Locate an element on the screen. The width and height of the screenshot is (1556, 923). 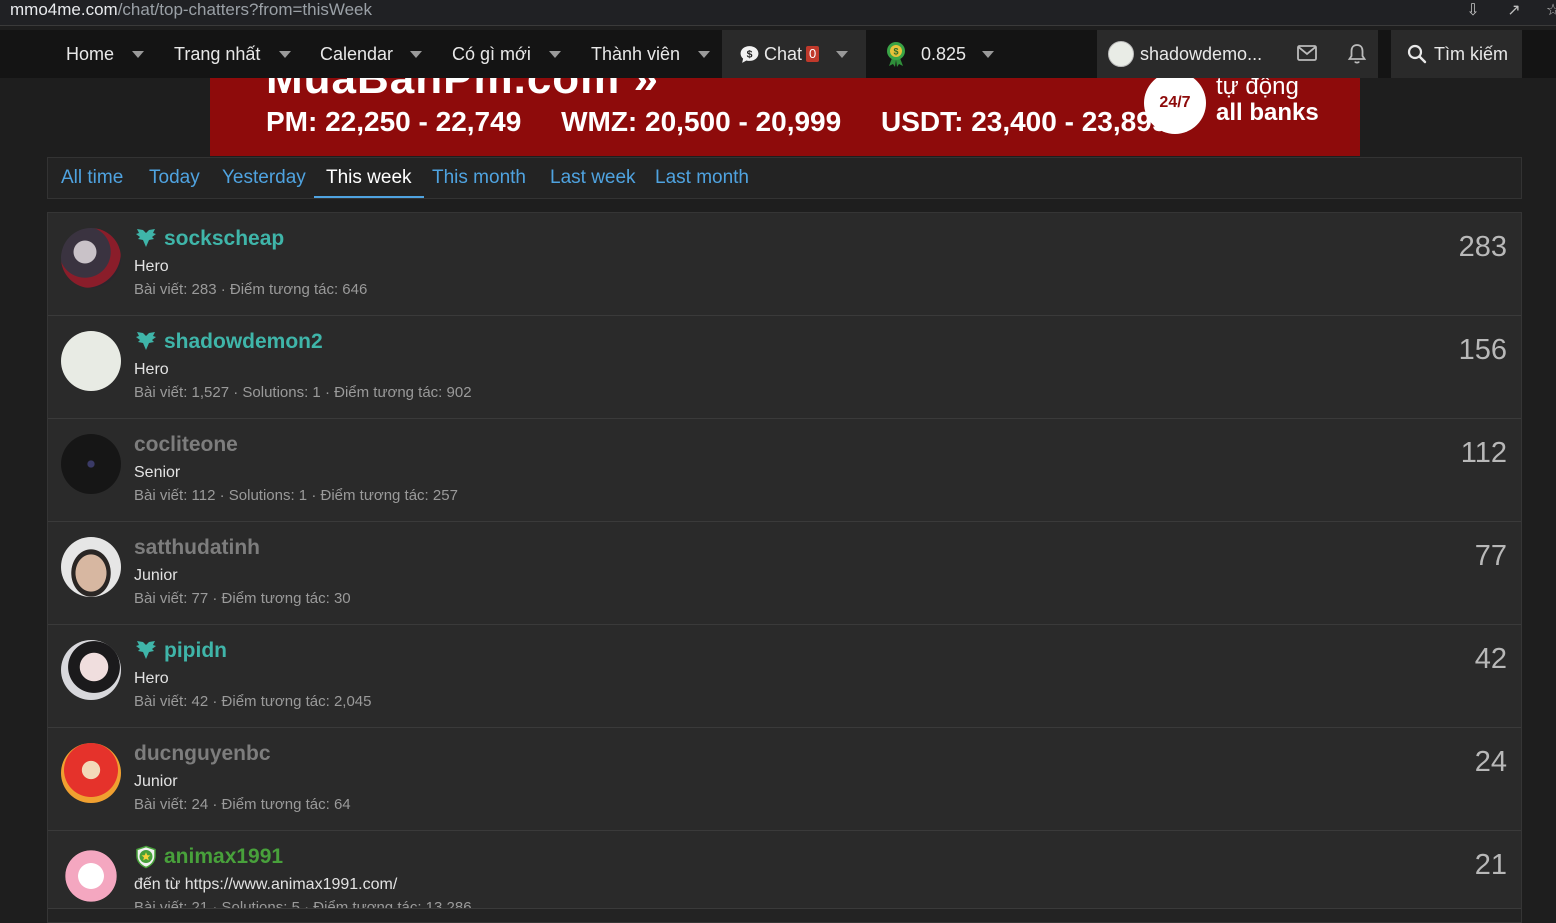
username-link: cocliteone is located at coordinates (186, 445).